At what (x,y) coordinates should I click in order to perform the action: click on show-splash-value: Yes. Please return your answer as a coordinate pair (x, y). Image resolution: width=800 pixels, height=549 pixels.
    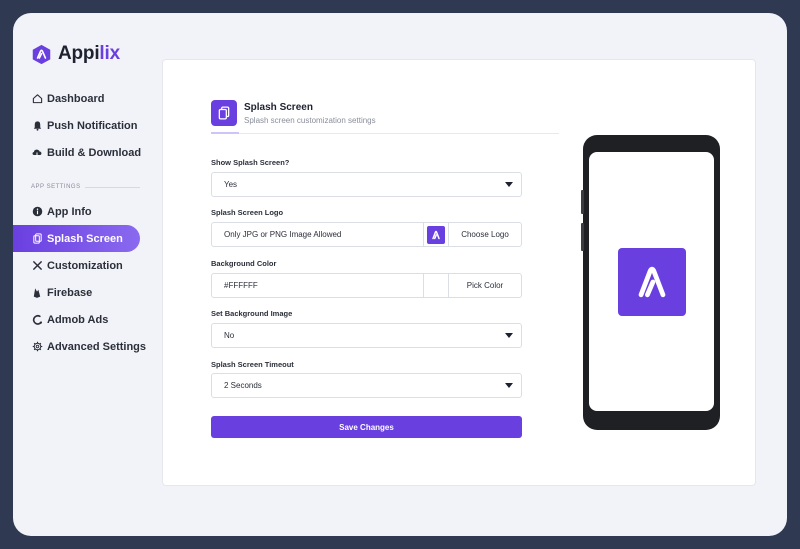
    Looking at the image, I should click on (231, 184).